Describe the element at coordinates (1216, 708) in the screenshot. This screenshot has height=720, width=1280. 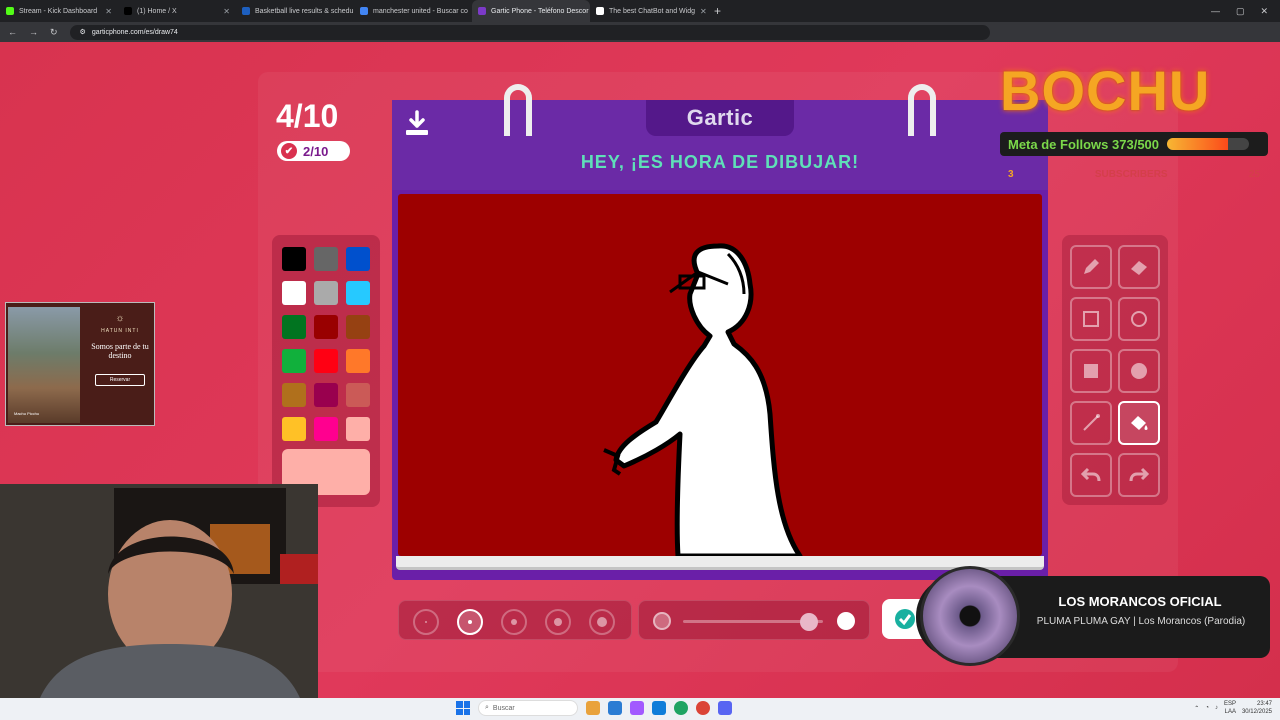
I see `volume-icon: ♪` at that location.